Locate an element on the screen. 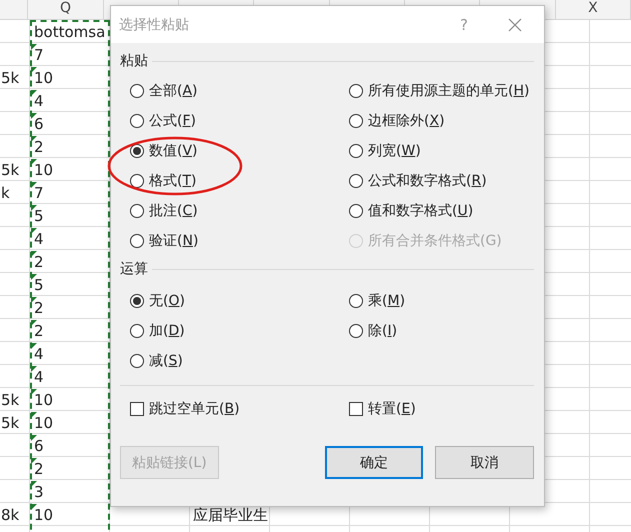 Image resolution: width=631 pixels, height=532 pixels. section-label: 运算 is located at coordinates (134, 269).